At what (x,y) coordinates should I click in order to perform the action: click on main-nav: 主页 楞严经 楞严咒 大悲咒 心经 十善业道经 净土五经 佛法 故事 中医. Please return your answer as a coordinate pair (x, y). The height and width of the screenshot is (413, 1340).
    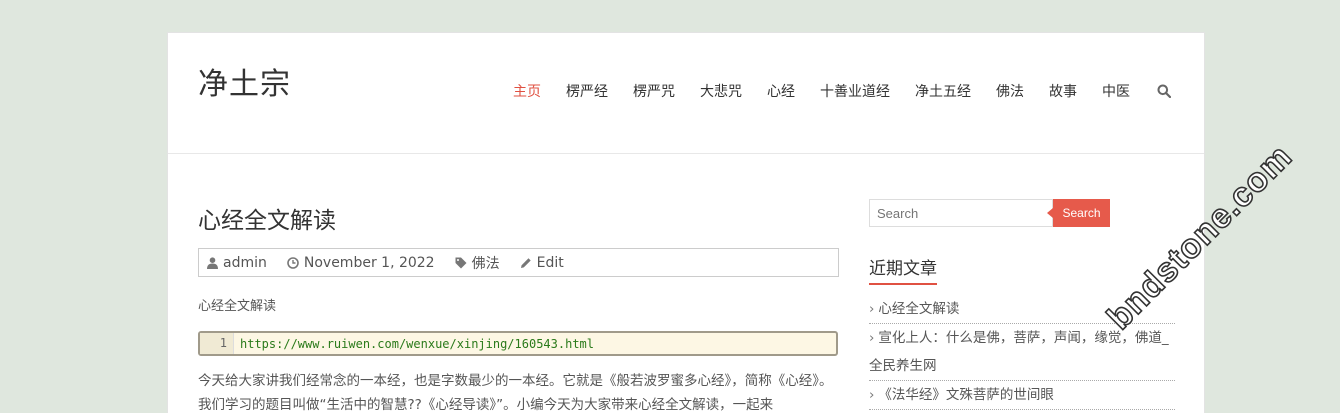
    Looking at the image, I should click on (842, 91).